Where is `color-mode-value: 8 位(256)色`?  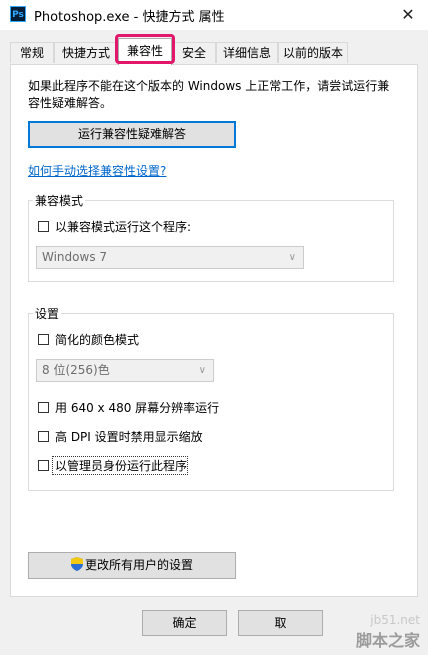
color-mode-value: 8 位(256)色 is located at coordinates (76, 370).